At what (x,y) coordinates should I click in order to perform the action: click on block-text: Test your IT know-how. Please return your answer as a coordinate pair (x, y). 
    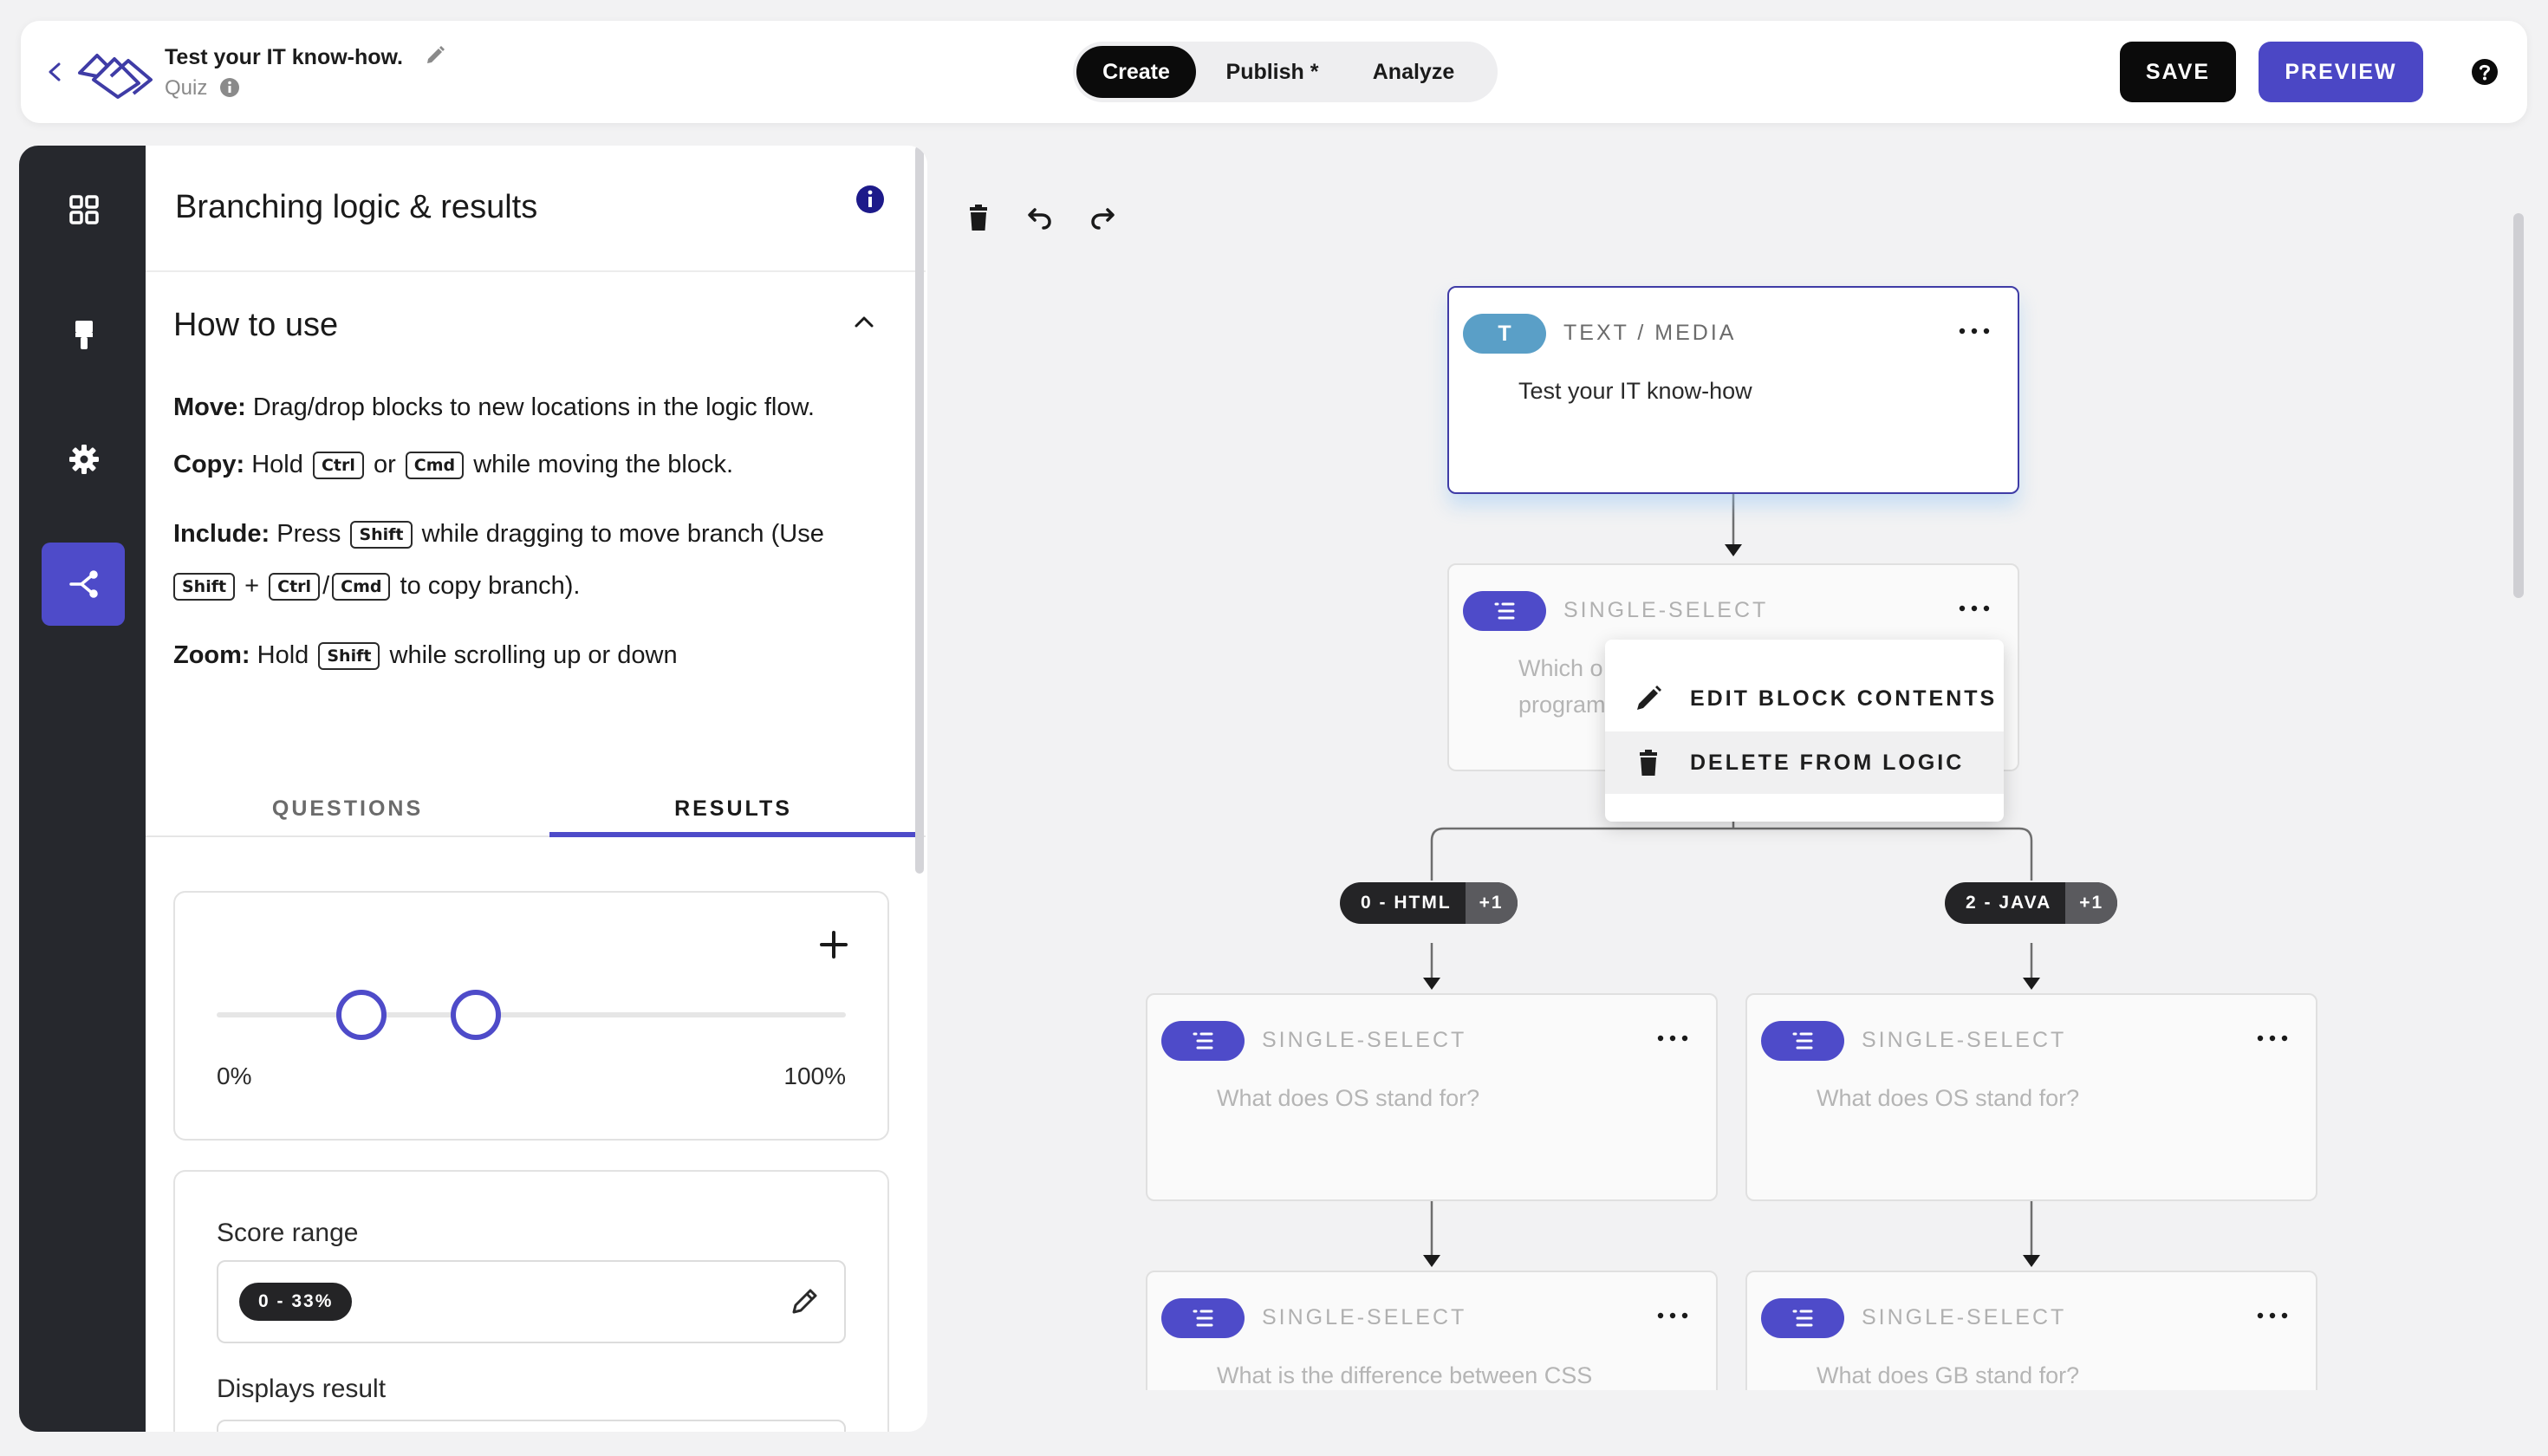
    Looking at the image, I should click on (1635, 391).